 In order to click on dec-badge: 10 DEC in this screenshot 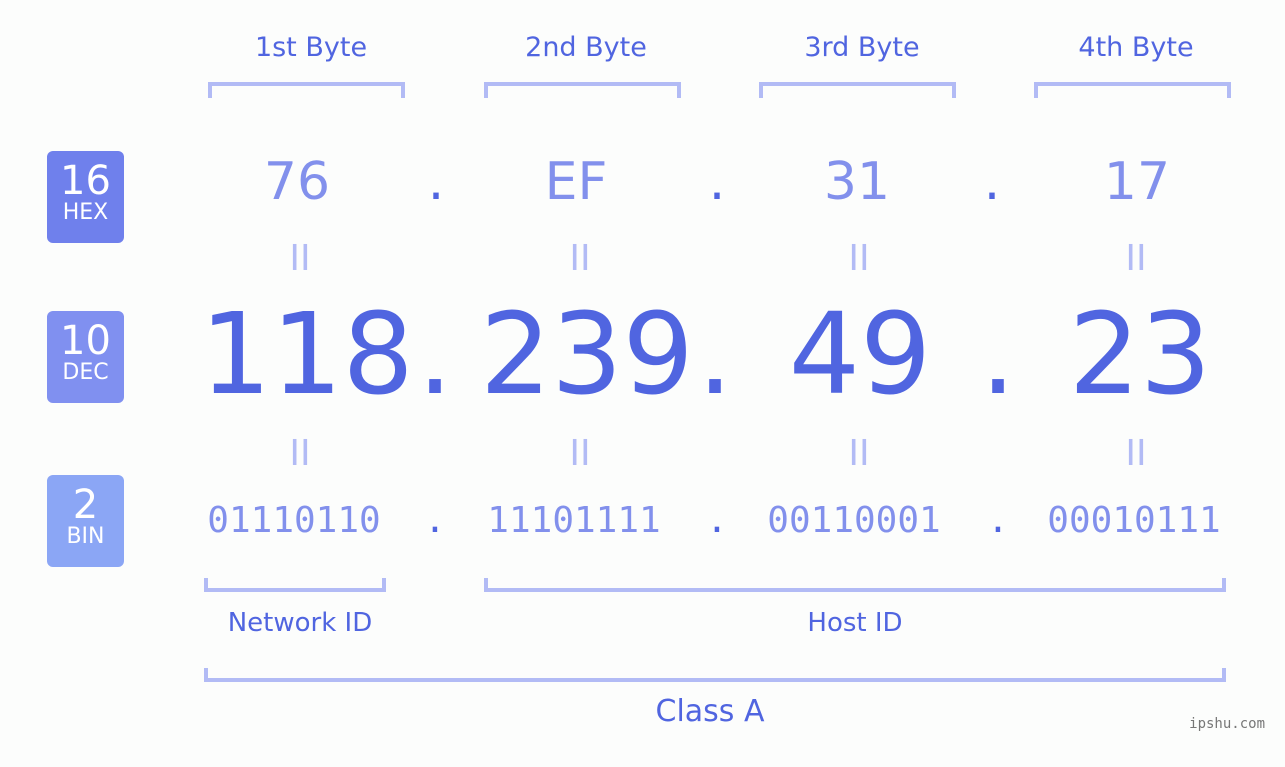, I will do `click(85, 357)`.